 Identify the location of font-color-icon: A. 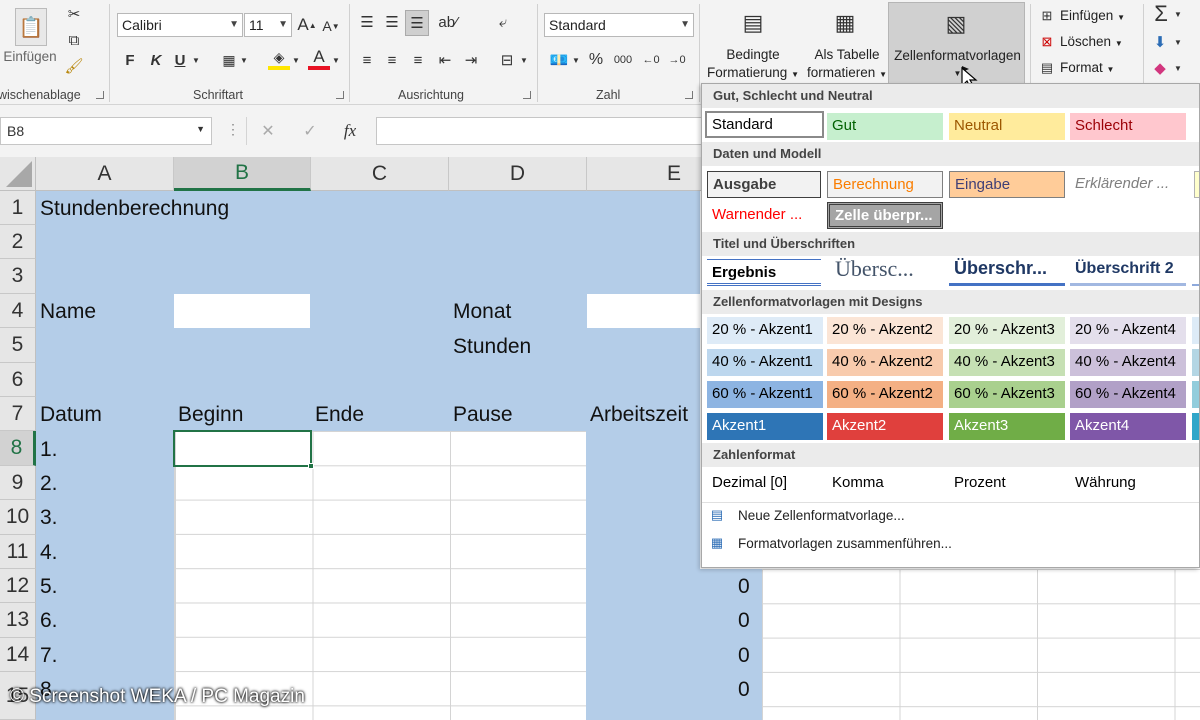
(319, 58).